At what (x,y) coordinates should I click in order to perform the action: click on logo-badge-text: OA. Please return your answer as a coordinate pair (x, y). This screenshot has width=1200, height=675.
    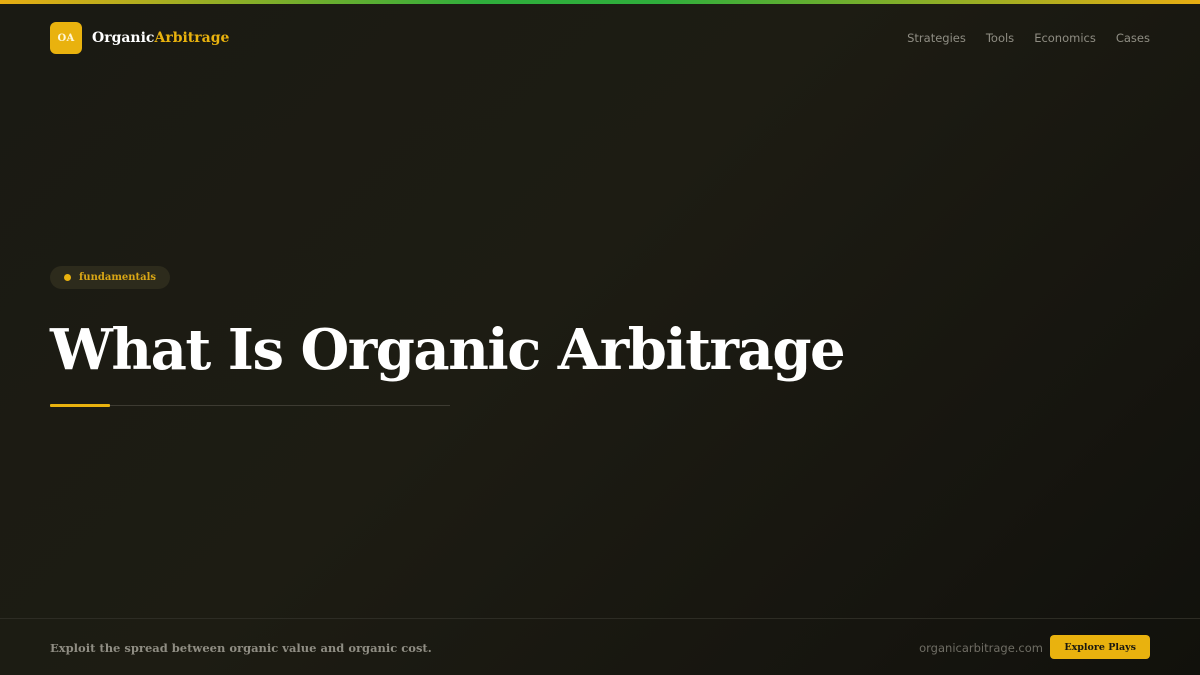
    Looking at the image, I should click on (66, 38).